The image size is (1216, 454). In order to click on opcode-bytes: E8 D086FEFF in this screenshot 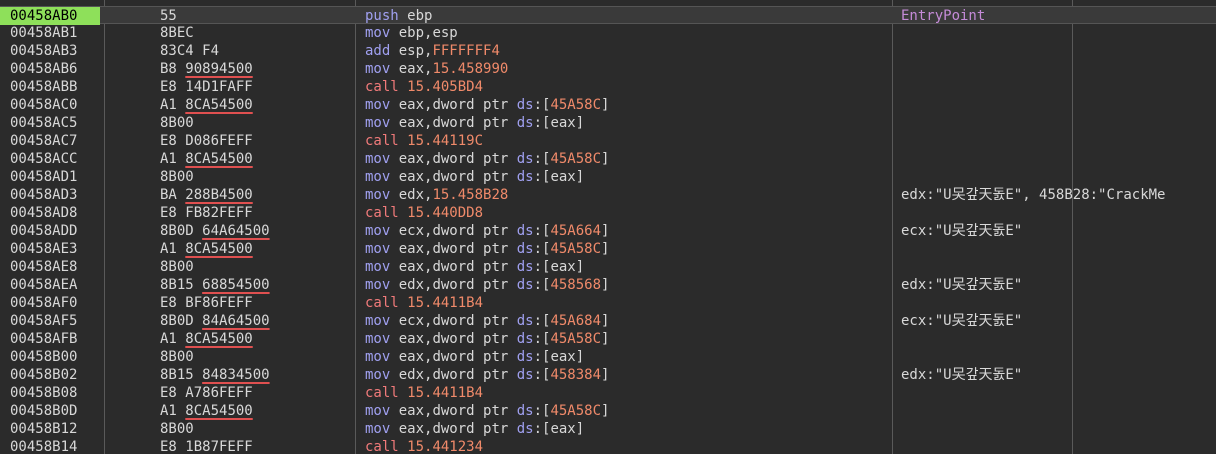, I will do `click(206, 141)`.